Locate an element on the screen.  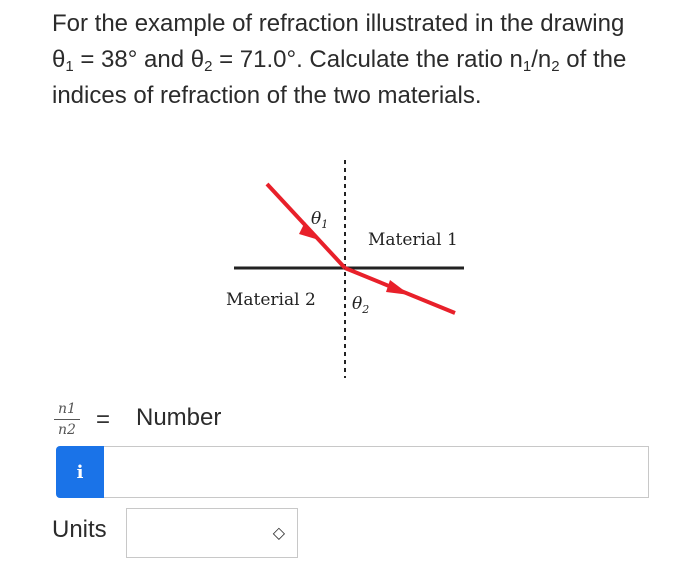
refraction-diagram: θ1 Material 1 Material 2 θ2 is located at coordinates (345, 269).